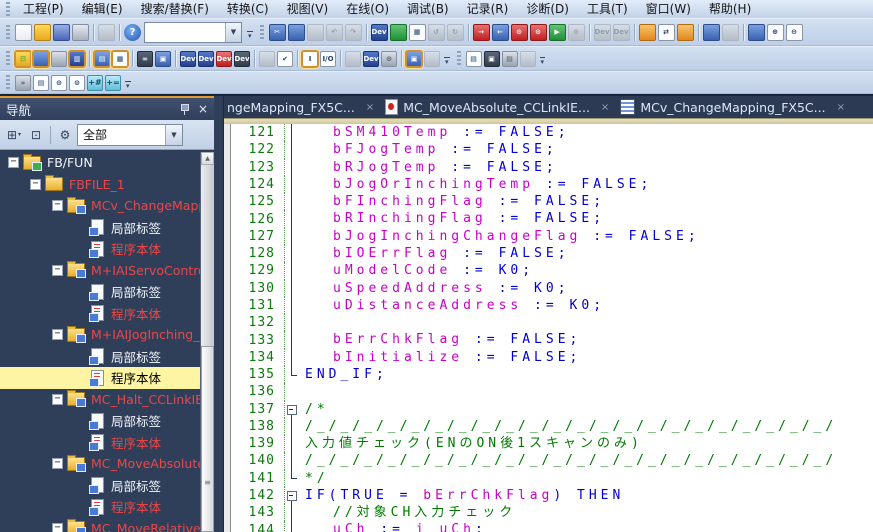  What do you see at coordinates (100, 400) in the screenshot?
I see `tree-item: − MC_Halt_CCLinkIEFBa` at bounding box center [100, 400].